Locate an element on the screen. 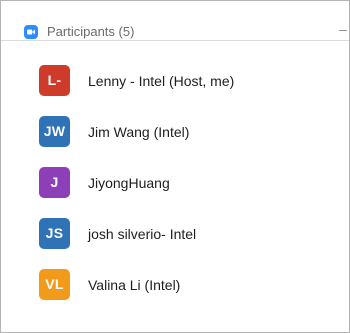 The image size is (350, 333). title-bar: Participants (5) – is located at coordinates (175, 21).